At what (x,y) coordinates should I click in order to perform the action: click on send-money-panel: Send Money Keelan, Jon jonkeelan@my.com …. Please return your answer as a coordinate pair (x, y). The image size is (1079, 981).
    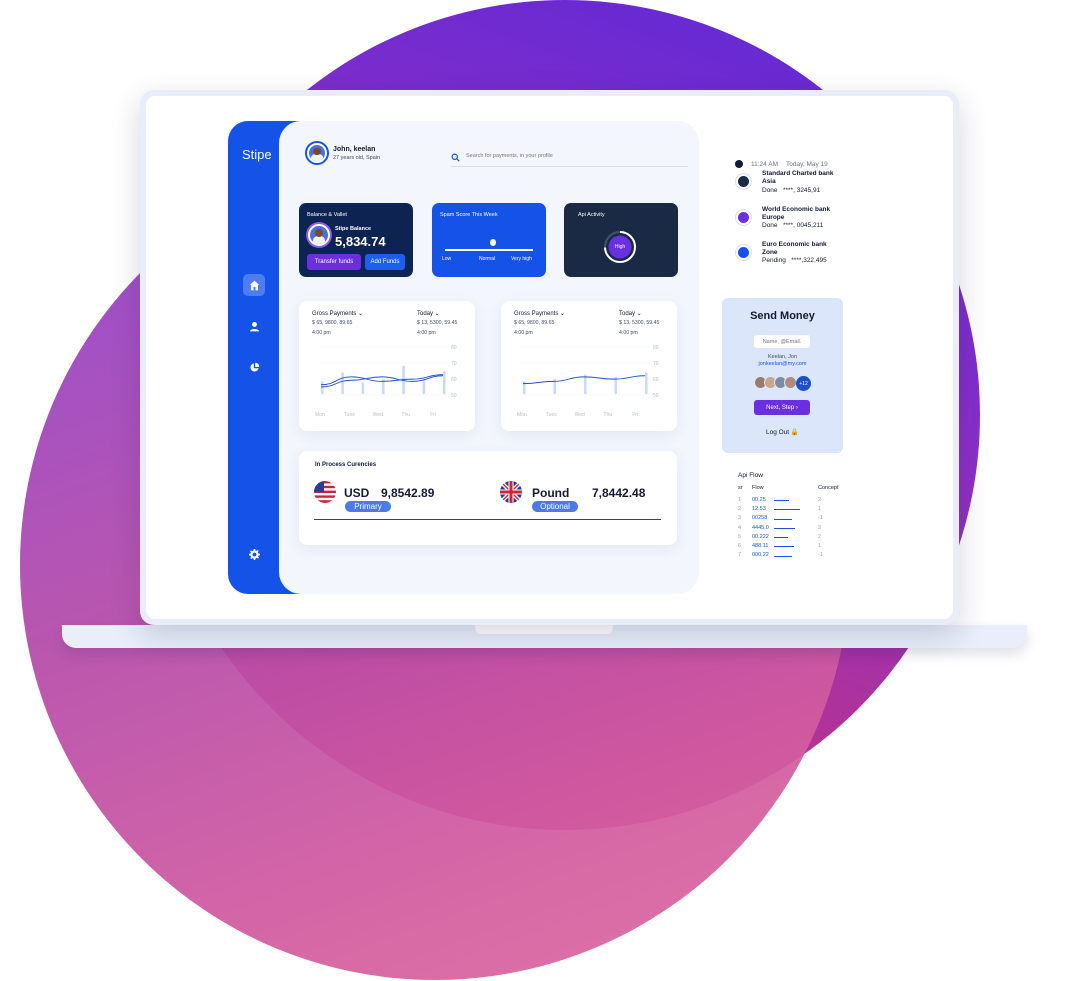
    Looking at the image, I should click on (782, 375).